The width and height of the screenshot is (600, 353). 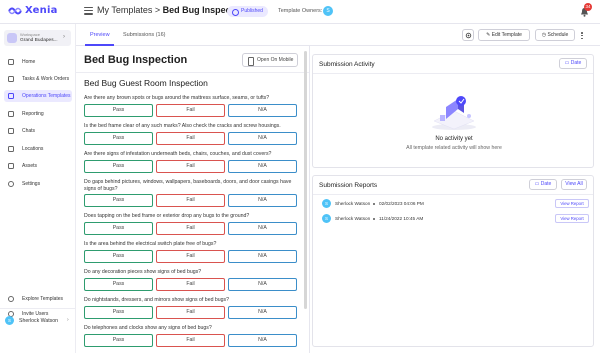 What do you see at coordinates (38, 131) in the screenshot?
I see `sidebar-item-chats: Chats` at bounding box center [38, 131].